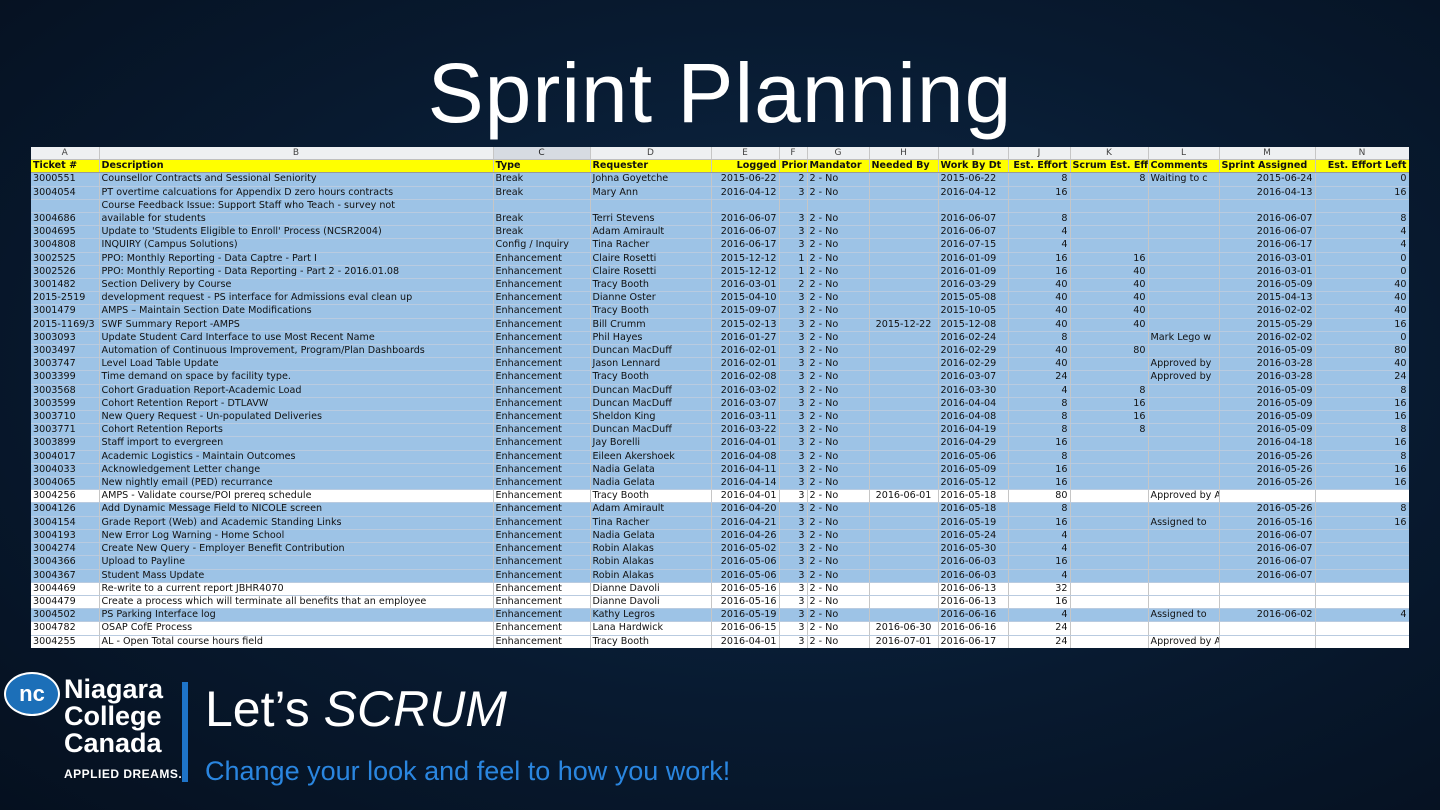 The height and width of the screenshot is (810, 1440). I want to click on cell-effort-left: 16, so click(1362, 483).